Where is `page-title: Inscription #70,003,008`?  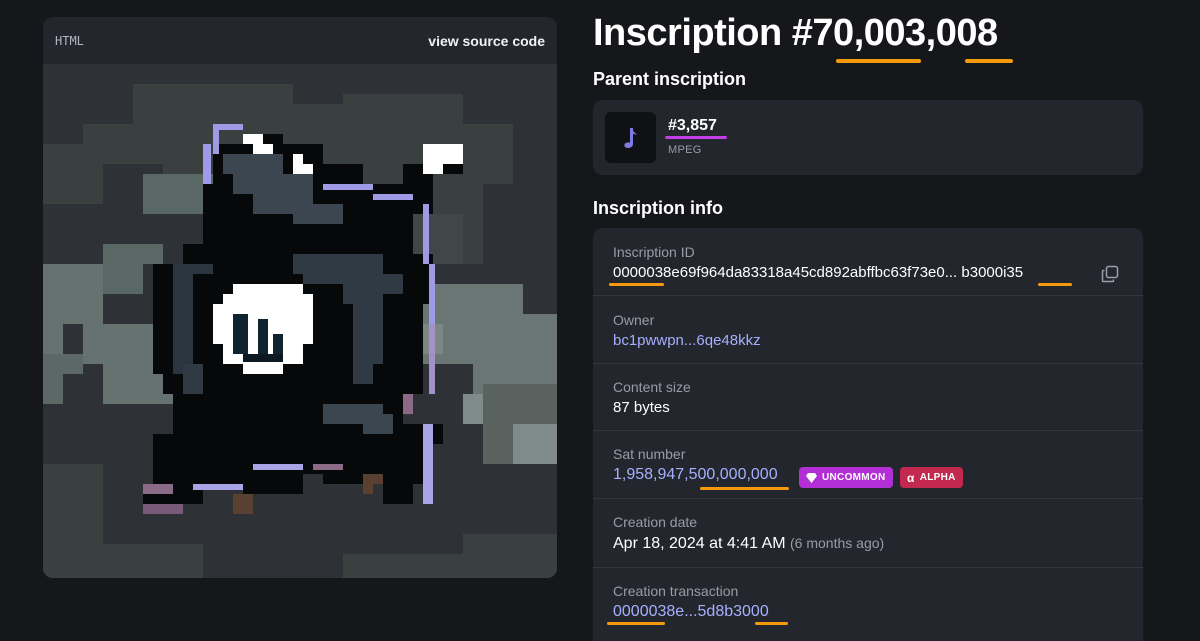 page-title: Inscription #70,003,008 is located at coordinates (795, 33).